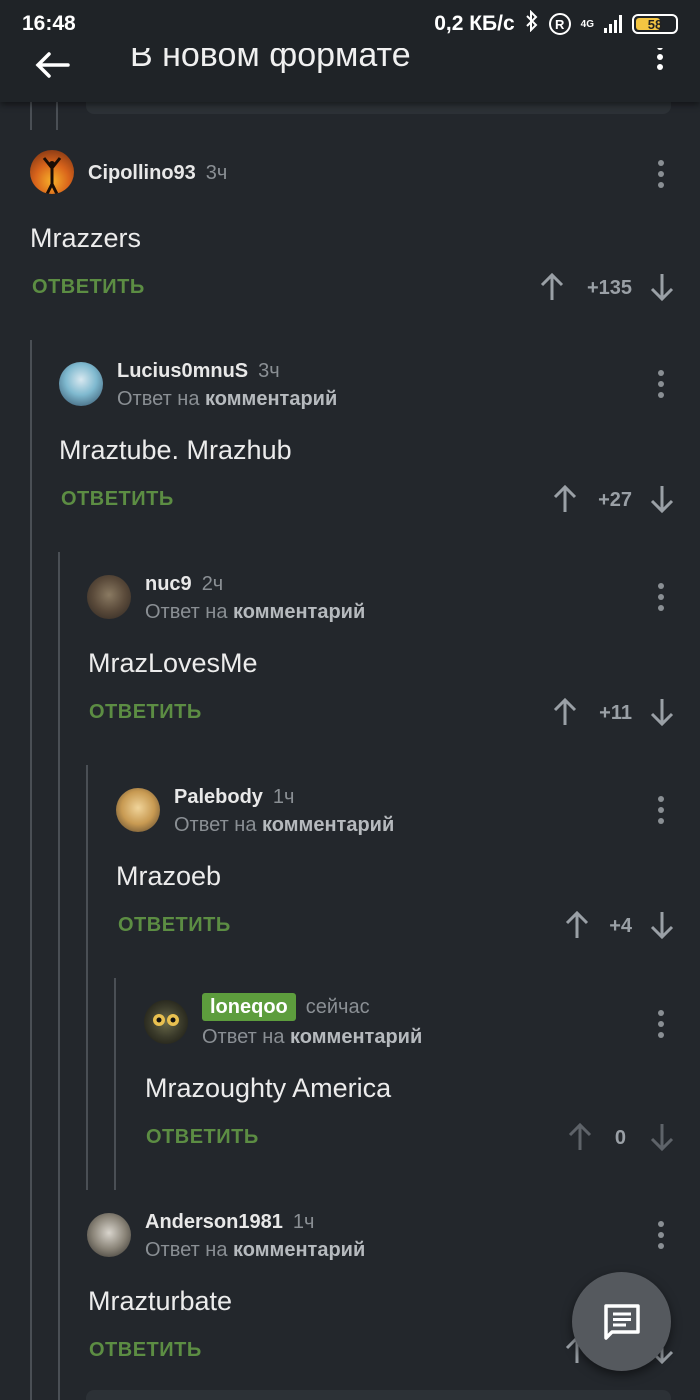  I want to click on comment-time: сейчас, so click(337, 1006).